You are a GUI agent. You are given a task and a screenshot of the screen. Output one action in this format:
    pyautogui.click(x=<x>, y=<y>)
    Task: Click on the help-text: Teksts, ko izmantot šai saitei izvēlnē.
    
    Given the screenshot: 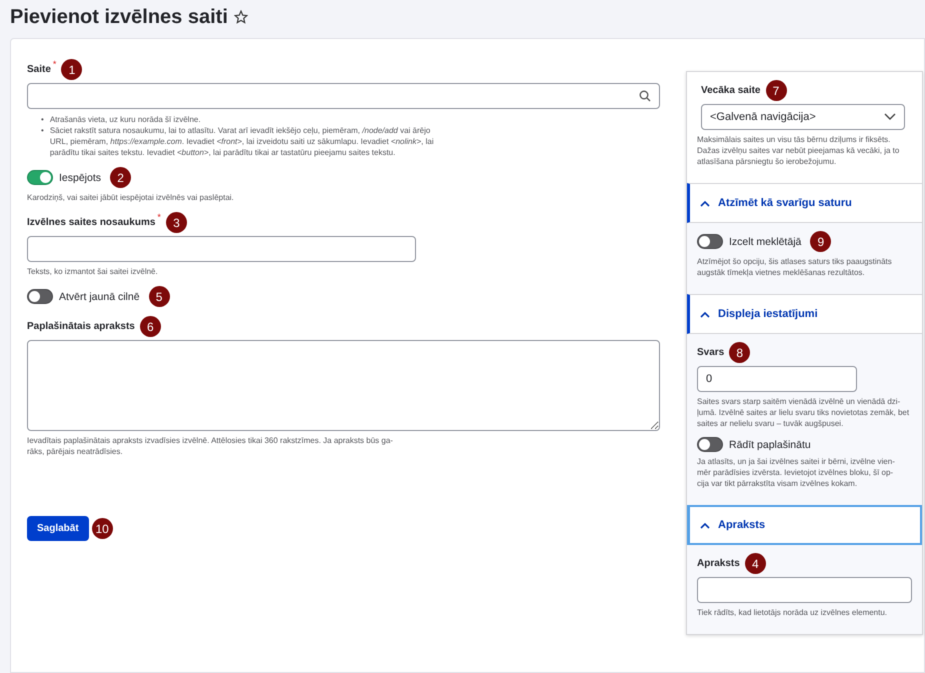 What is the action you would take?
    pyautogui.click(x=93, y=271)
    